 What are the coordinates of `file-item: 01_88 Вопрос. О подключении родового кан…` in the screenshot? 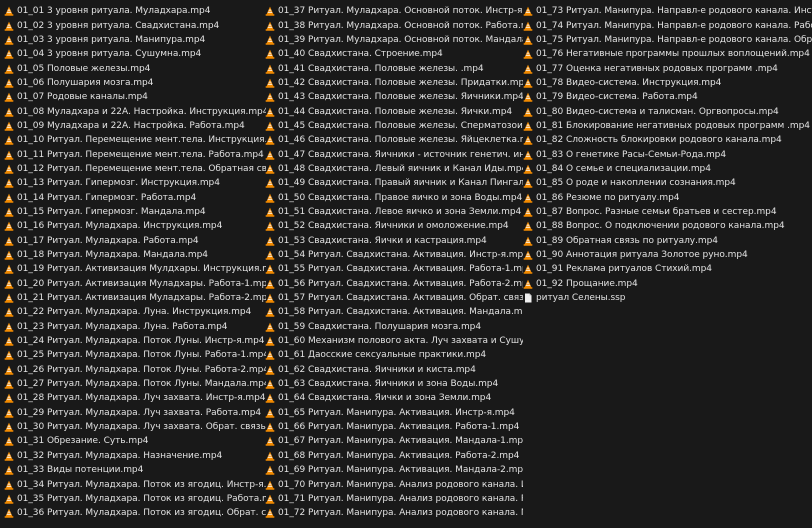 It's located at (667, 226).